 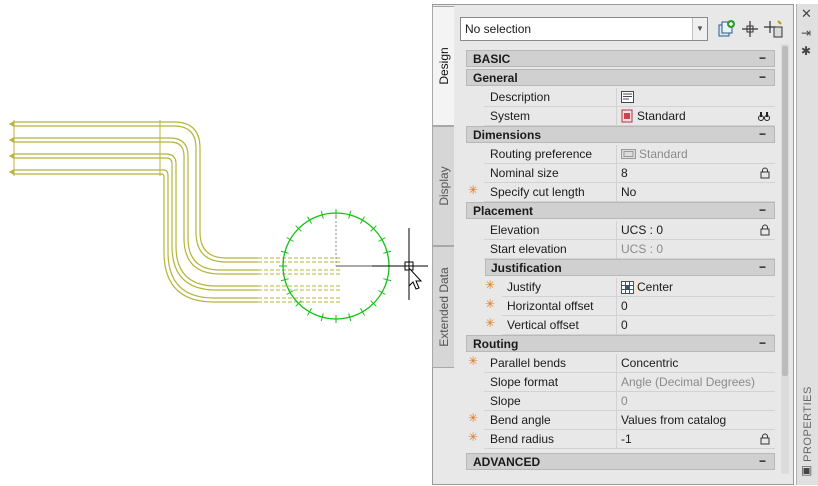 I want to click on row-start-elevation: Start elevation UCS : 0, so click(x=620, y=249).